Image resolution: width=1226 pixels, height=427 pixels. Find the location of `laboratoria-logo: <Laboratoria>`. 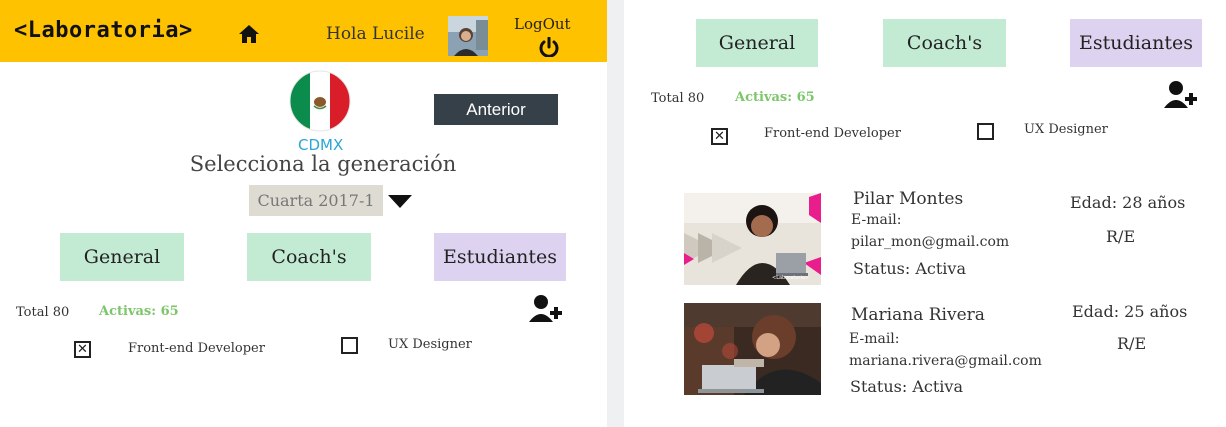

laboratoria-logo: <Laboratoria> is located at coordinates (103, 30).